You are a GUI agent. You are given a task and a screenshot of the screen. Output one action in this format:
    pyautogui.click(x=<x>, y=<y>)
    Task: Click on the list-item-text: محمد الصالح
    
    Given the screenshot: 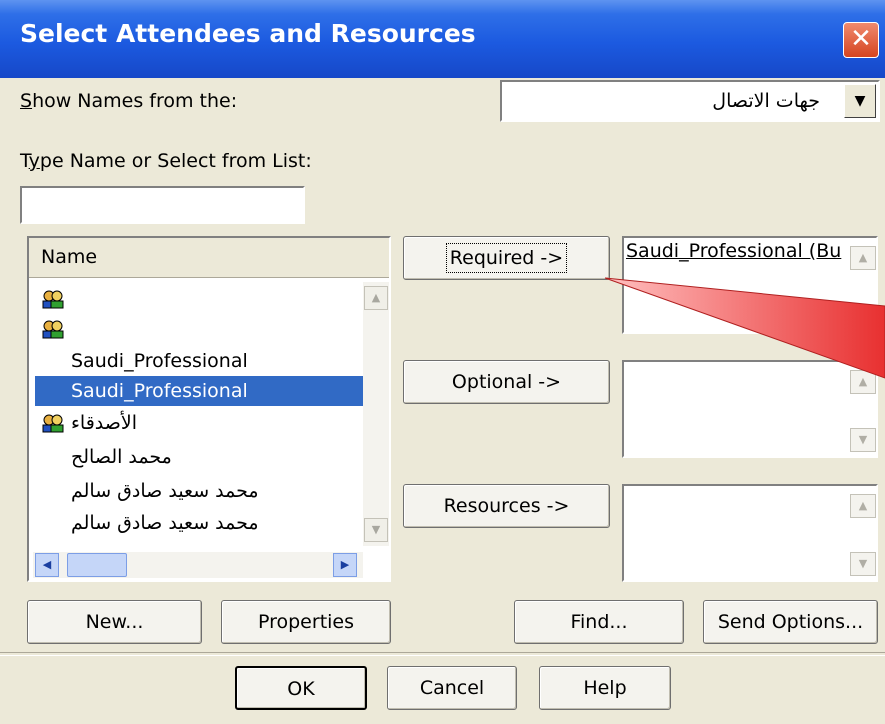 What is the action you would take?
    pyautogui.click(x=121, y=457)
    